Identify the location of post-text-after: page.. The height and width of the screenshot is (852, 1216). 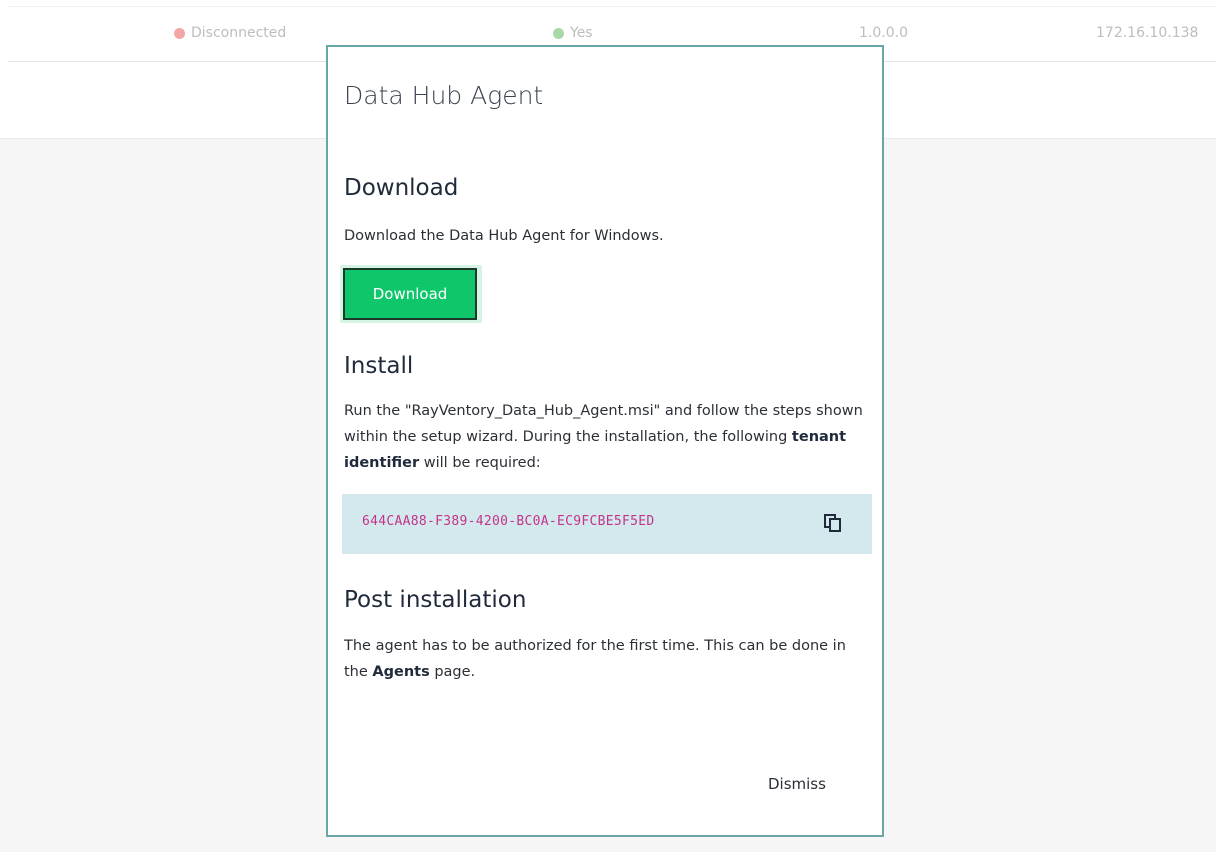
(452, 672).